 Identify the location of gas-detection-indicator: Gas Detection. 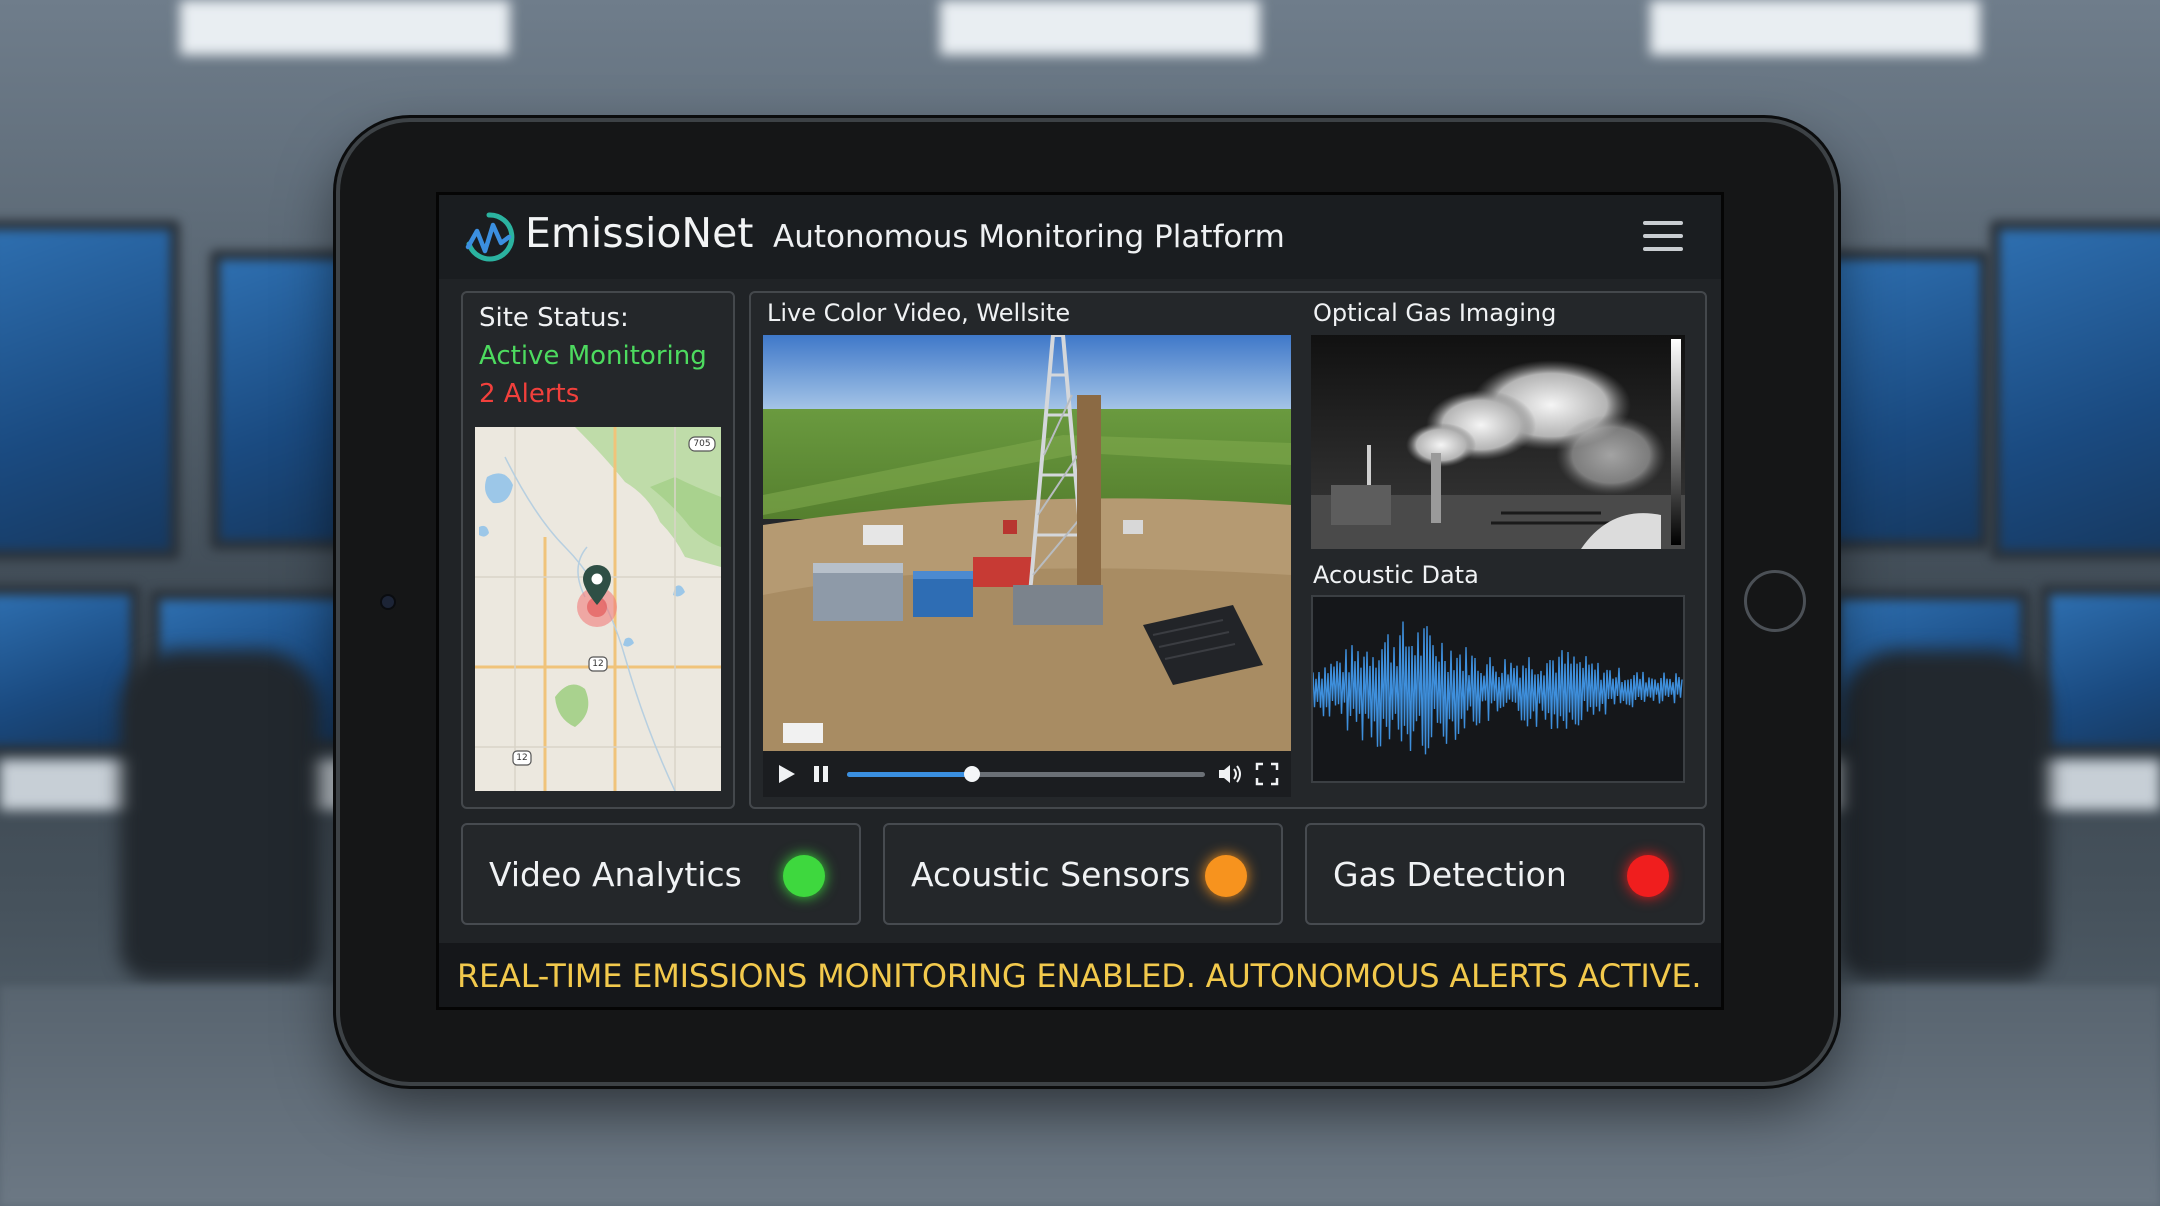
(1505, 874).